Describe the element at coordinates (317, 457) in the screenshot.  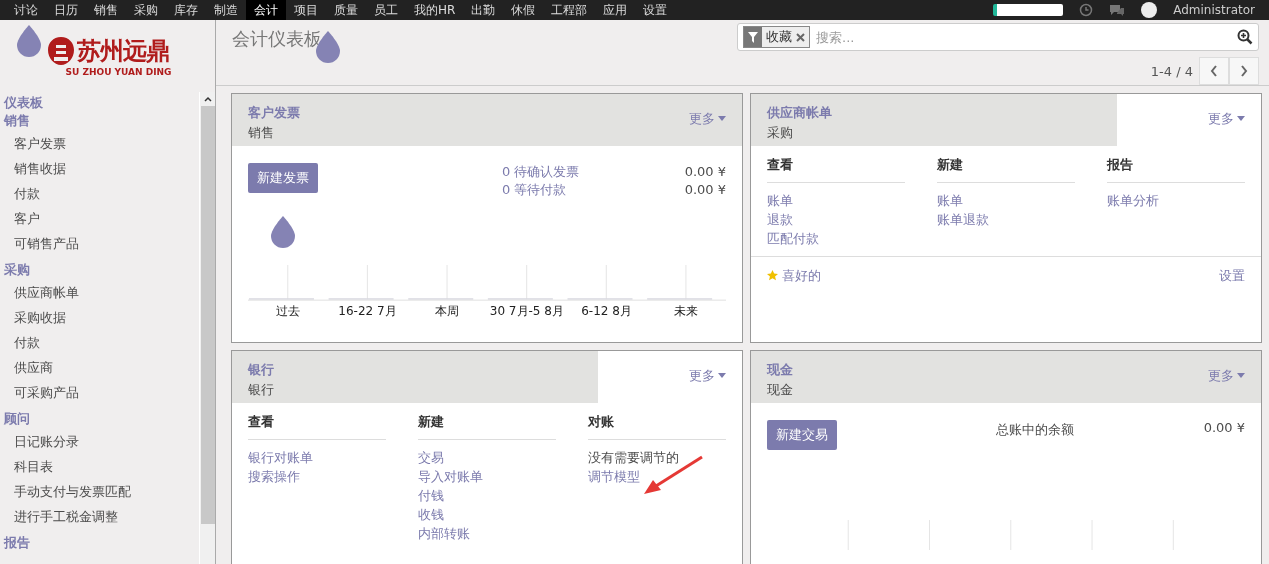
I see `action-link: 银行对账单` at that location.